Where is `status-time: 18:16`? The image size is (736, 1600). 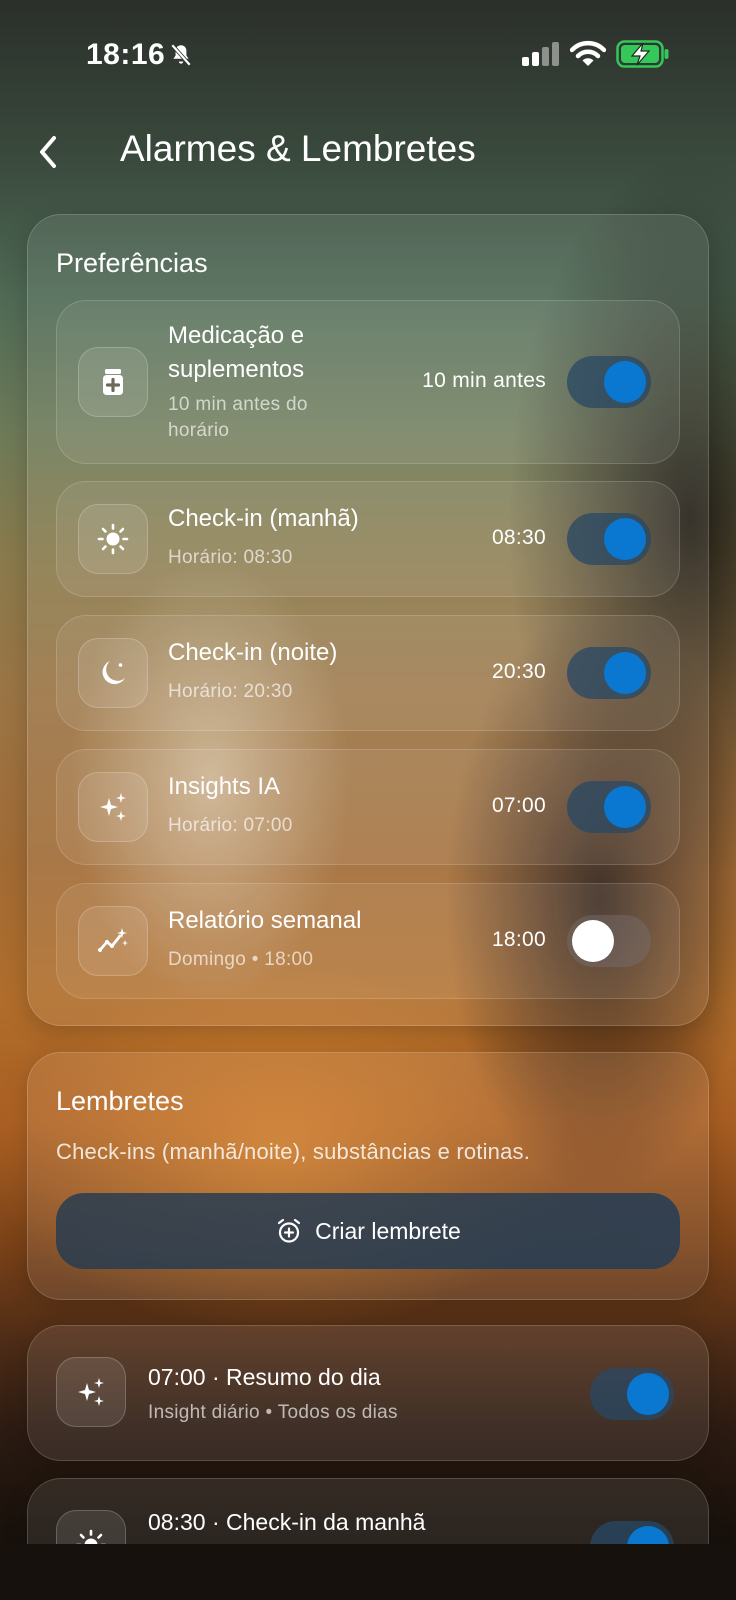 status-time: 18:16 is located at coordinates (126, 54).